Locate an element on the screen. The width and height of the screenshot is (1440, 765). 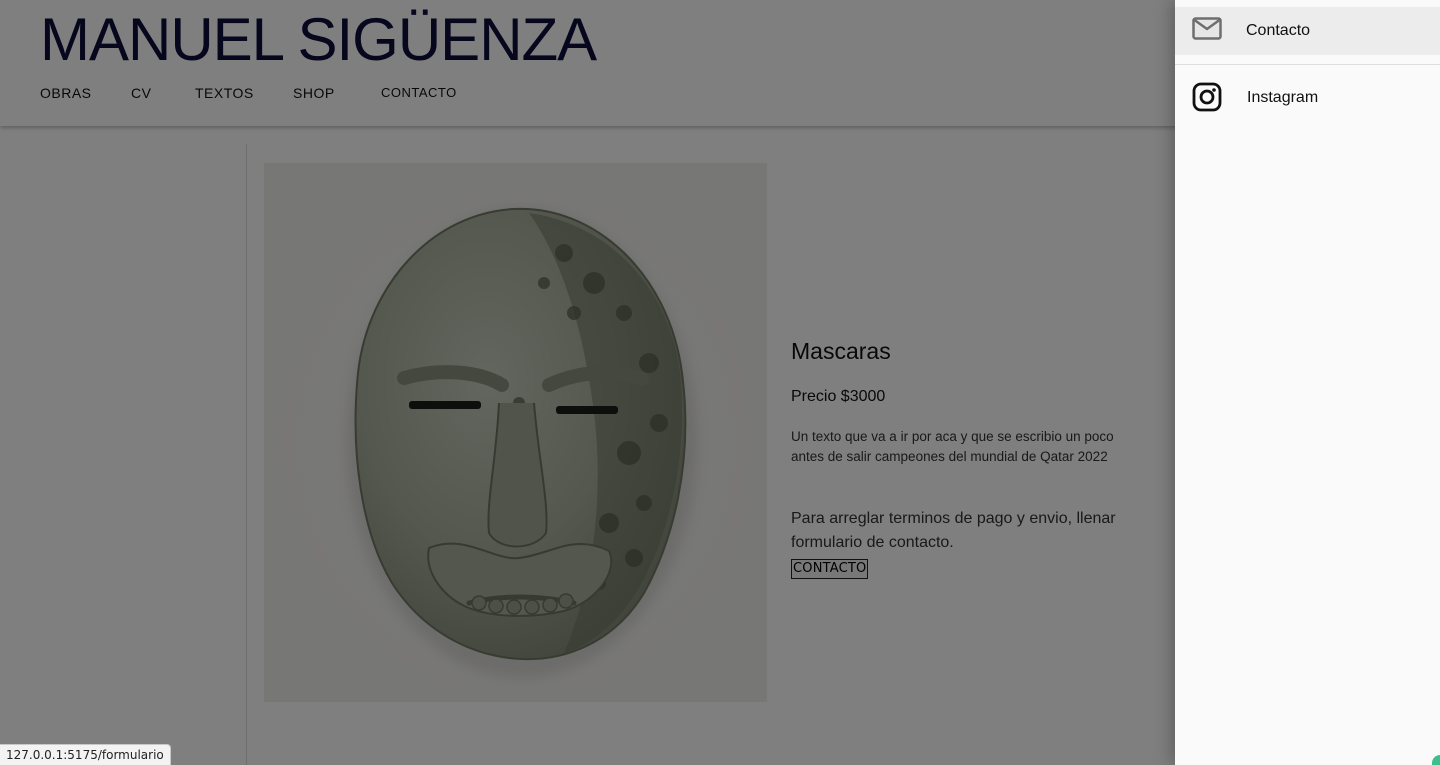
drawer-item-contacto: Contacto is located at coordinates (1307, 31).